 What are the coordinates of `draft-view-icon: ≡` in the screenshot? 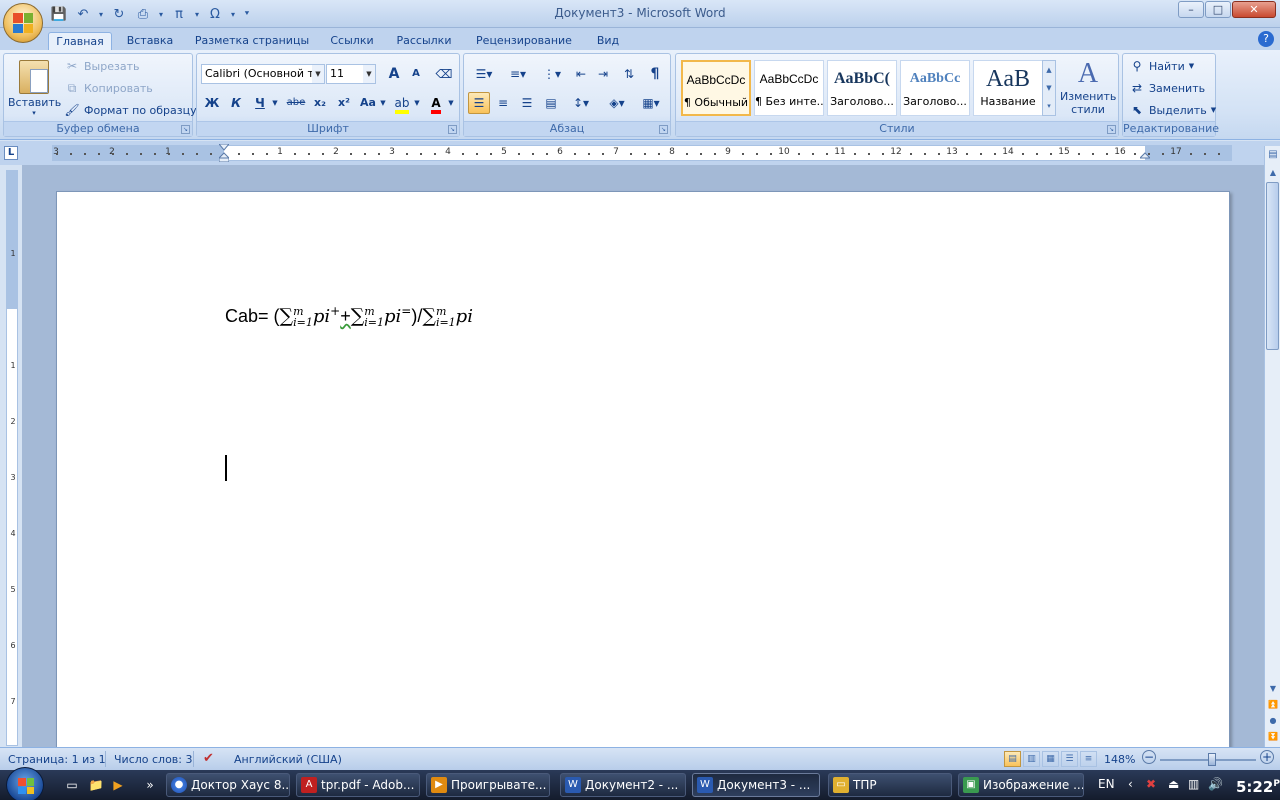 It's located at (1088, 759).